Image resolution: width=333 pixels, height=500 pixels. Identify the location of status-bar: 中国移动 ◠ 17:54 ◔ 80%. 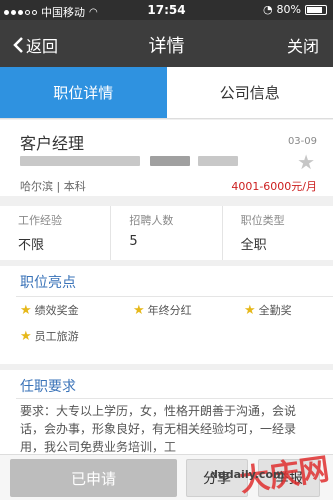
(166, 10).